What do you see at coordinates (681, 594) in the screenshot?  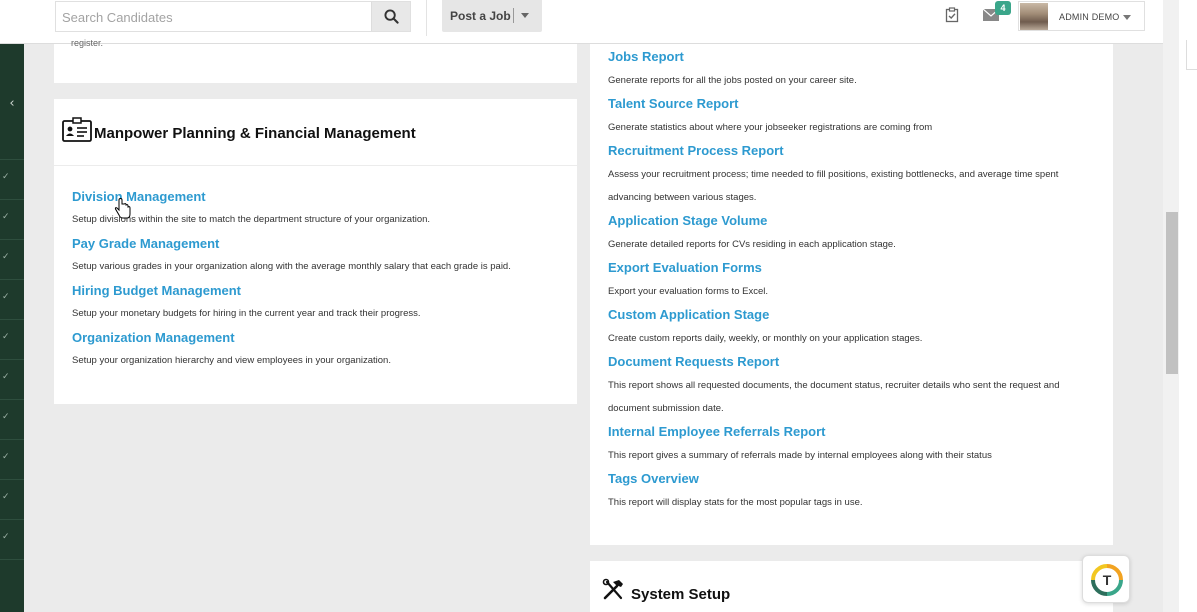 I see `system-setup-title: System Setup` at bounding box center [681, 594].